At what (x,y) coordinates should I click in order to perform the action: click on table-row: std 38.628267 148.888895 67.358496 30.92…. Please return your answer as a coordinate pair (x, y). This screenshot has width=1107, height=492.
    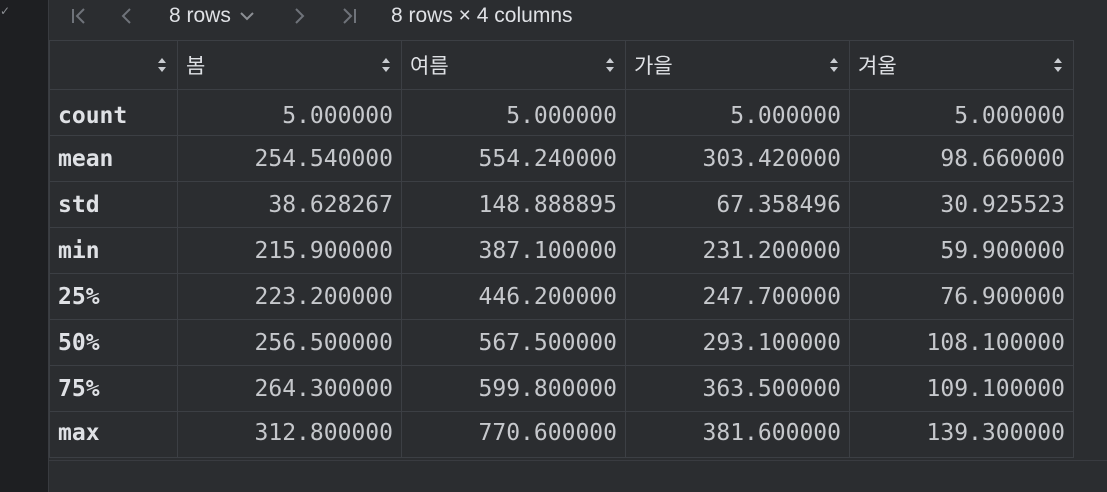
    Looking at the image, I should click on (561, 204).